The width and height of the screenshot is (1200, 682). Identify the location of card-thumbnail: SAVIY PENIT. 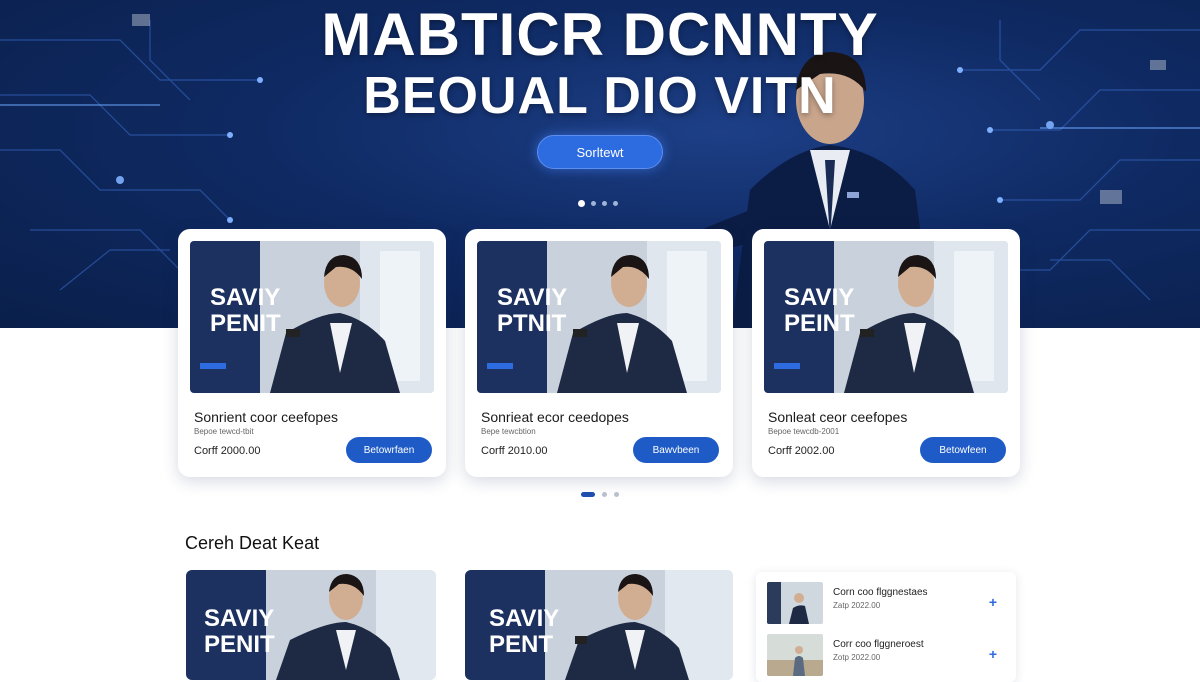
(312, 317).